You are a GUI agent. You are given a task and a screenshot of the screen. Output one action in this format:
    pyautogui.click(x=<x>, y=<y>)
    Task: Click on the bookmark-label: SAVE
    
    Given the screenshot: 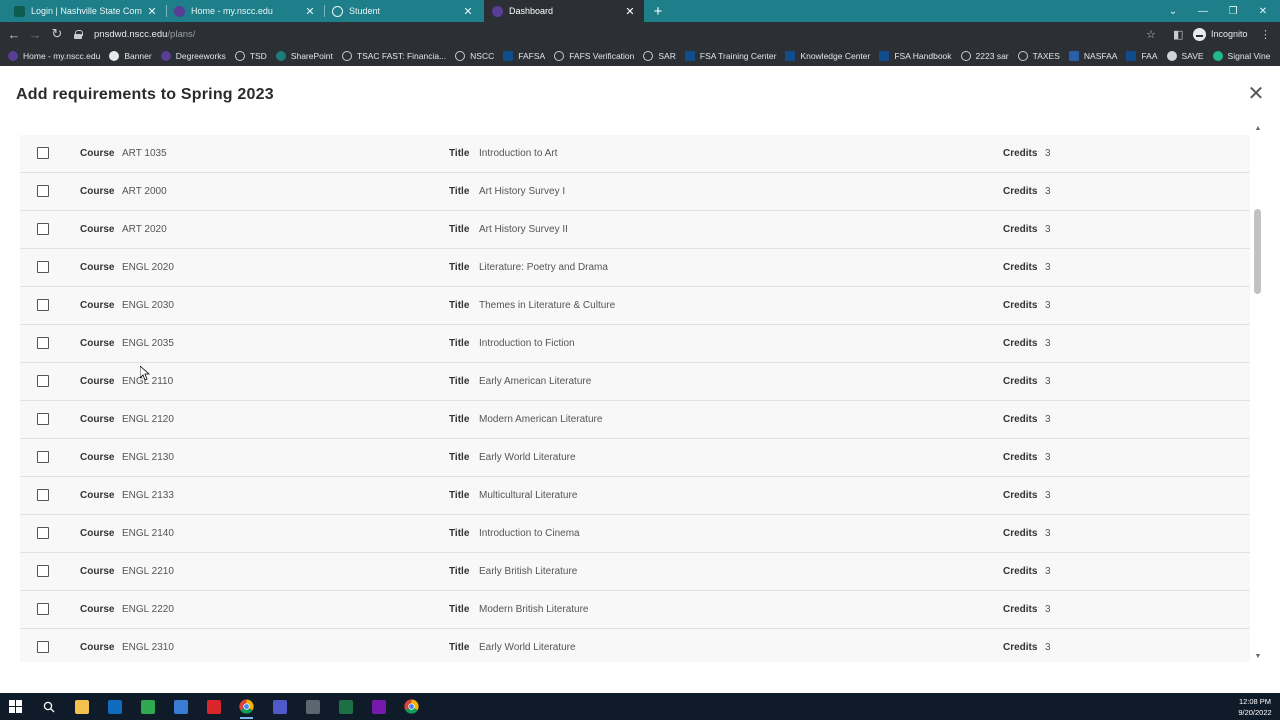 What is the action you would take?
    pyautogui.click(x=1192, y=56)
    